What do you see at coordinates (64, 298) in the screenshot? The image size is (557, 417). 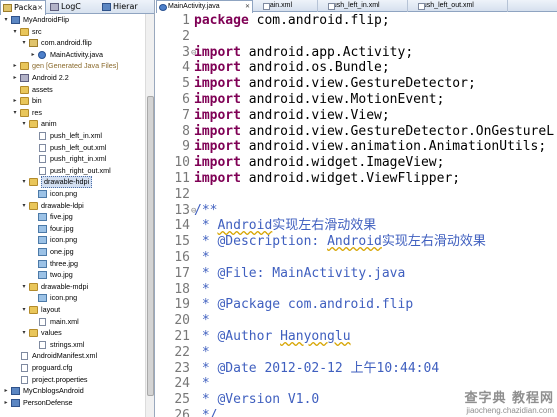 I see `tree-item-label: icon.png` at bounding box center [64, 298].